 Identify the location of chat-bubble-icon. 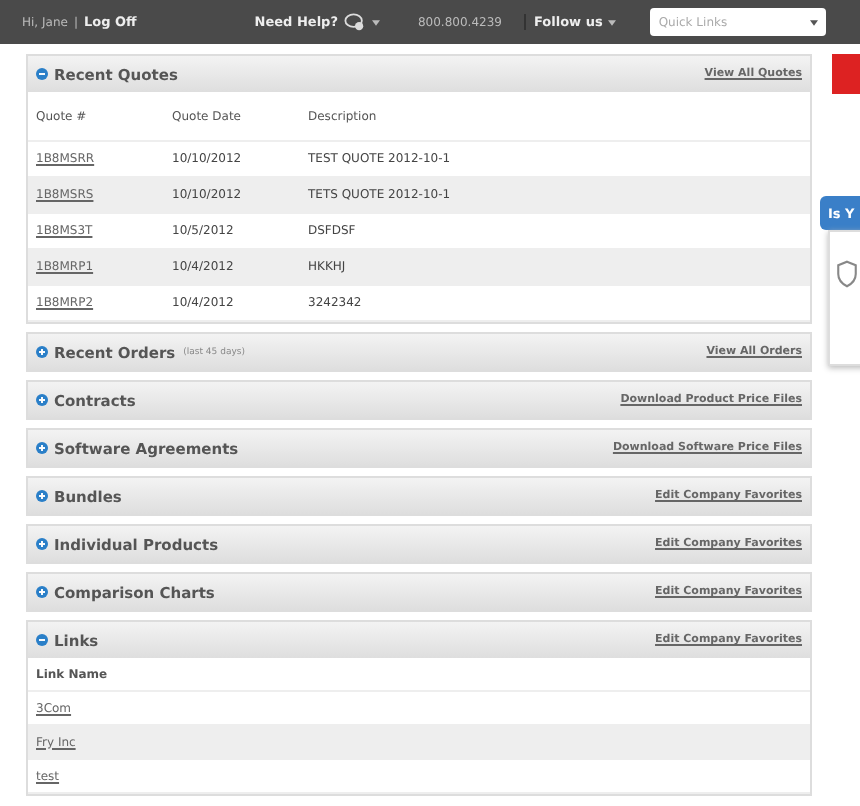
(354, 22).